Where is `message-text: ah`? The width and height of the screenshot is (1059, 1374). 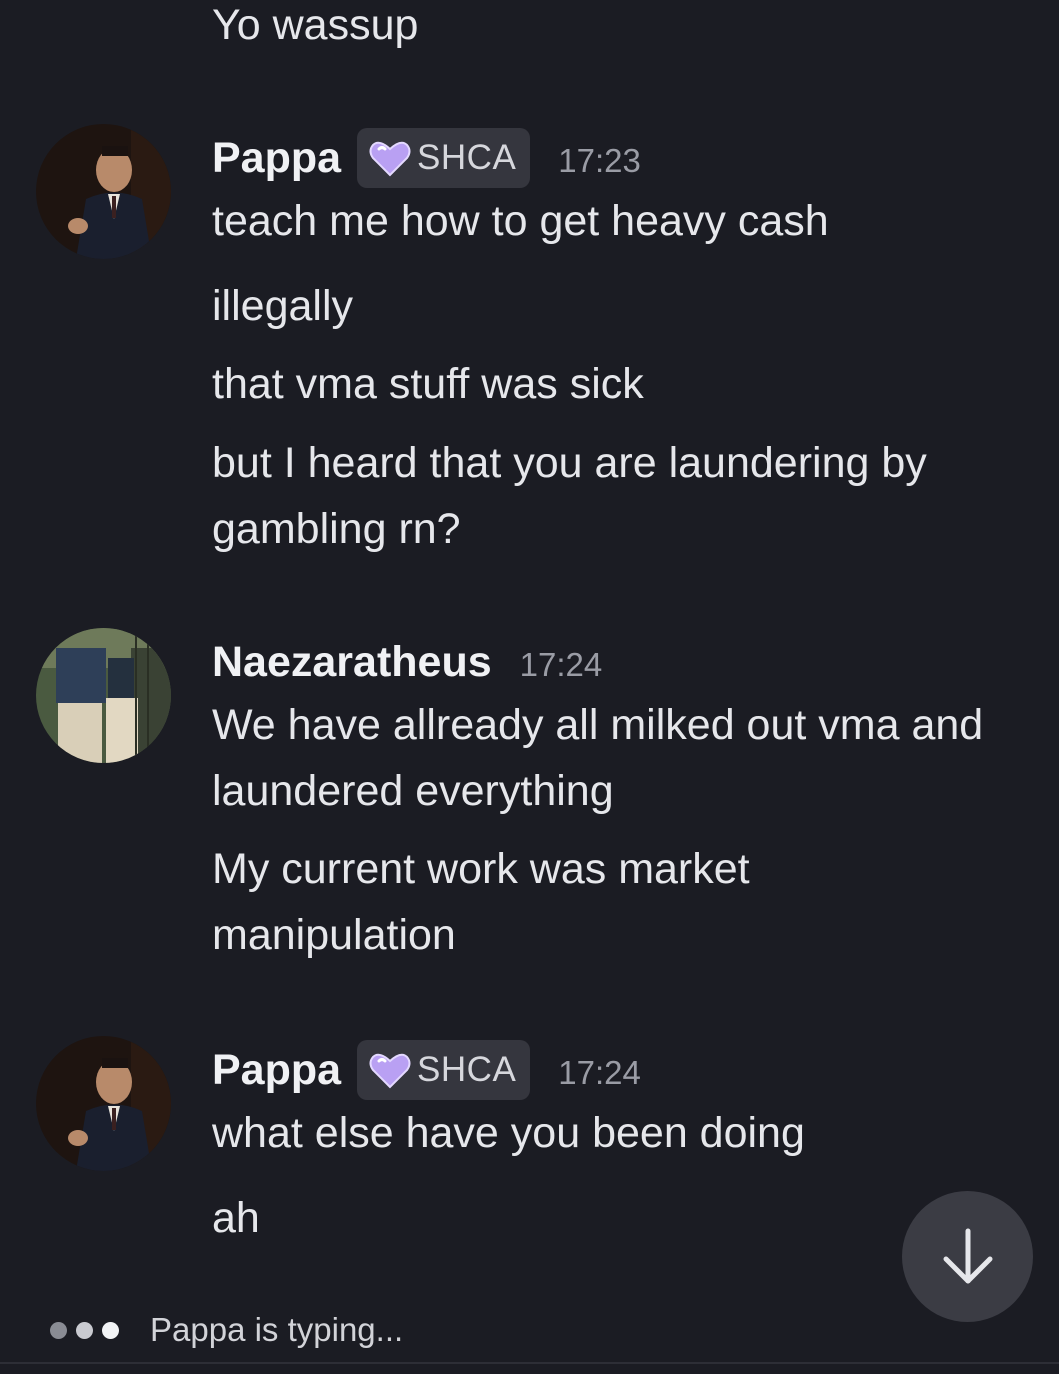
message-text: ah is located at coordinates (236, 1218).